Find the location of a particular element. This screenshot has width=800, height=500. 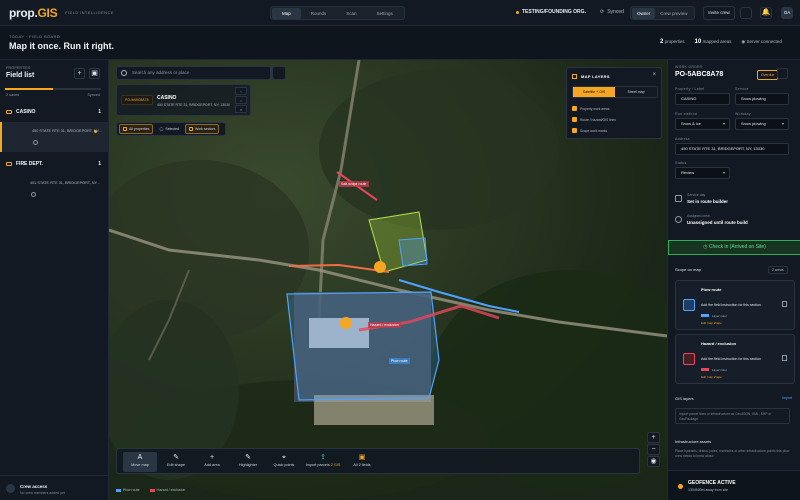

folder-icon is located at coordinates (9, 164).